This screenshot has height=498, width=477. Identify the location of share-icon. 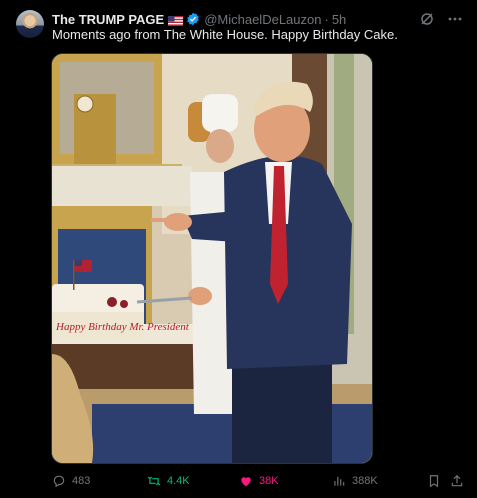
(457, 480).